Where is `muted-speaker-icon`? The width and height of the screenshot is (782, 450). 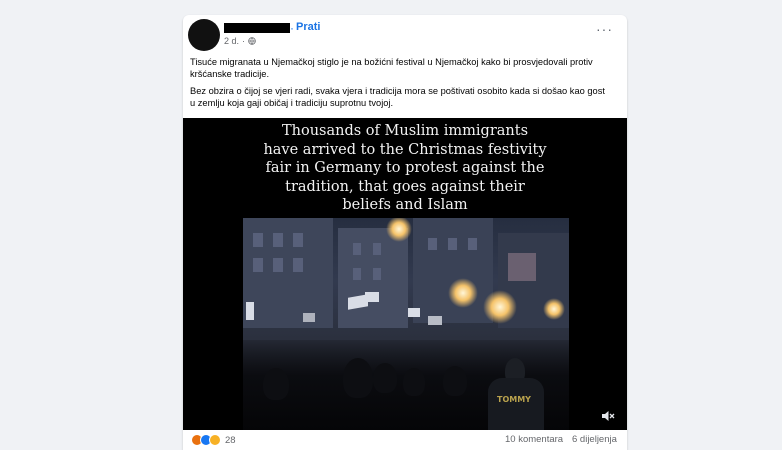 muted-speaker-icon is located at coordinates (608, 416).